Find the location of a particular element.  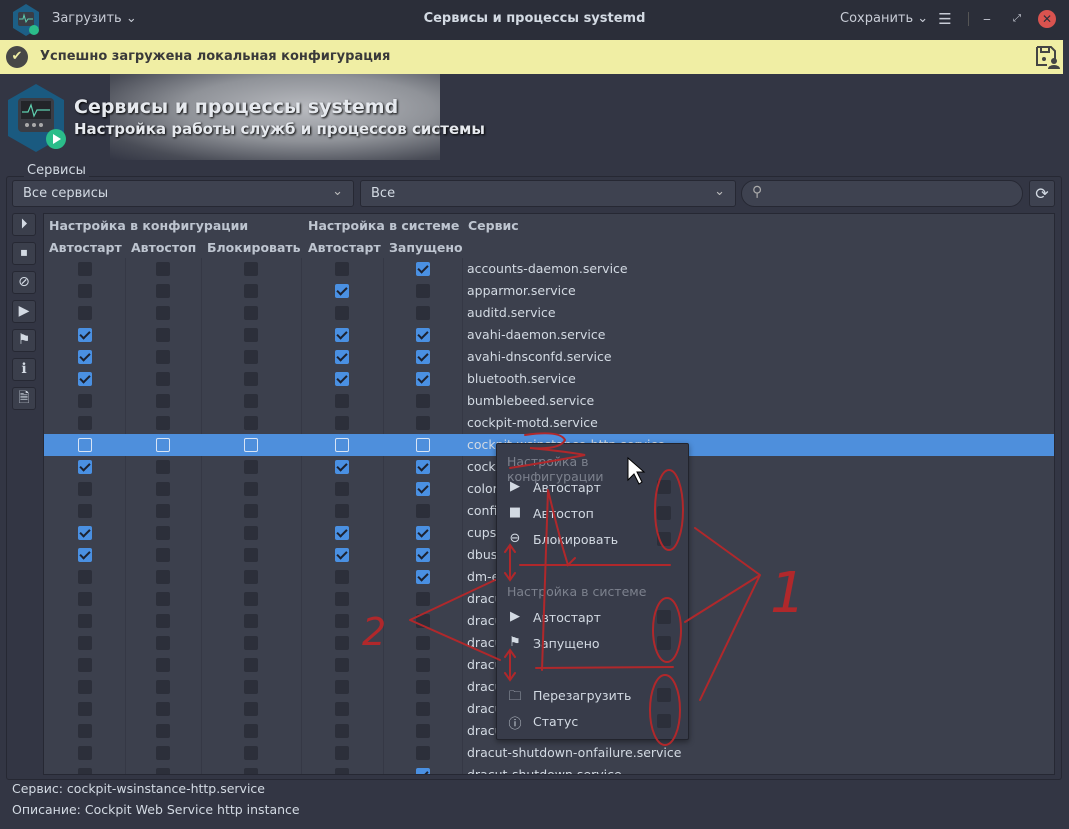

table-row: dracut-shutdown-onfailure.service is located at coordinates (549, 753).